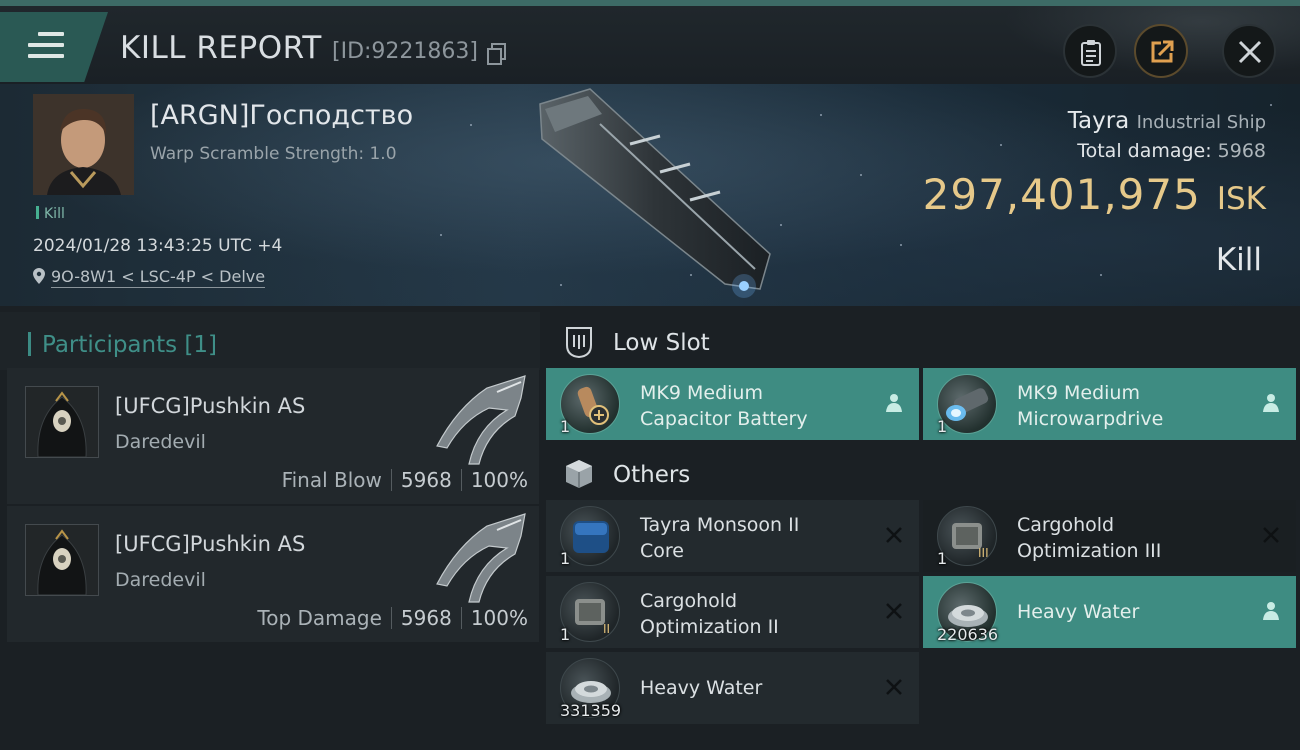 The height and width of the screenshot is (750, 1300). What do you see at coordinates (405, 51) in the screenshot?
I see `kill-id: [ID:9221863]` at bounding box center [405, 51].